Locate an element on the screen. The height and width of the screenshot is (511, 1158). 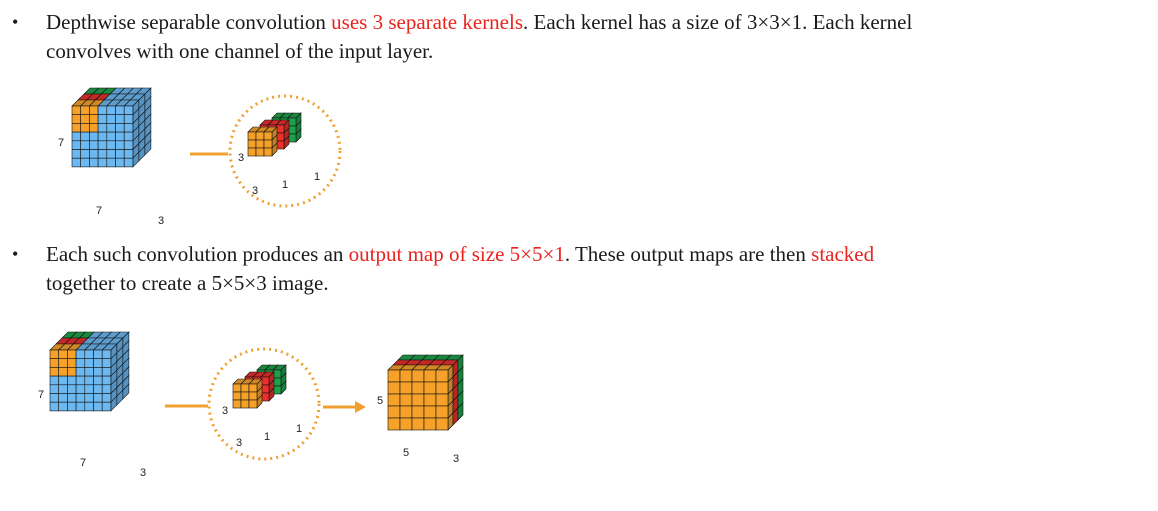
kernel-height-label: 3 is located at coordinates (241, 158).